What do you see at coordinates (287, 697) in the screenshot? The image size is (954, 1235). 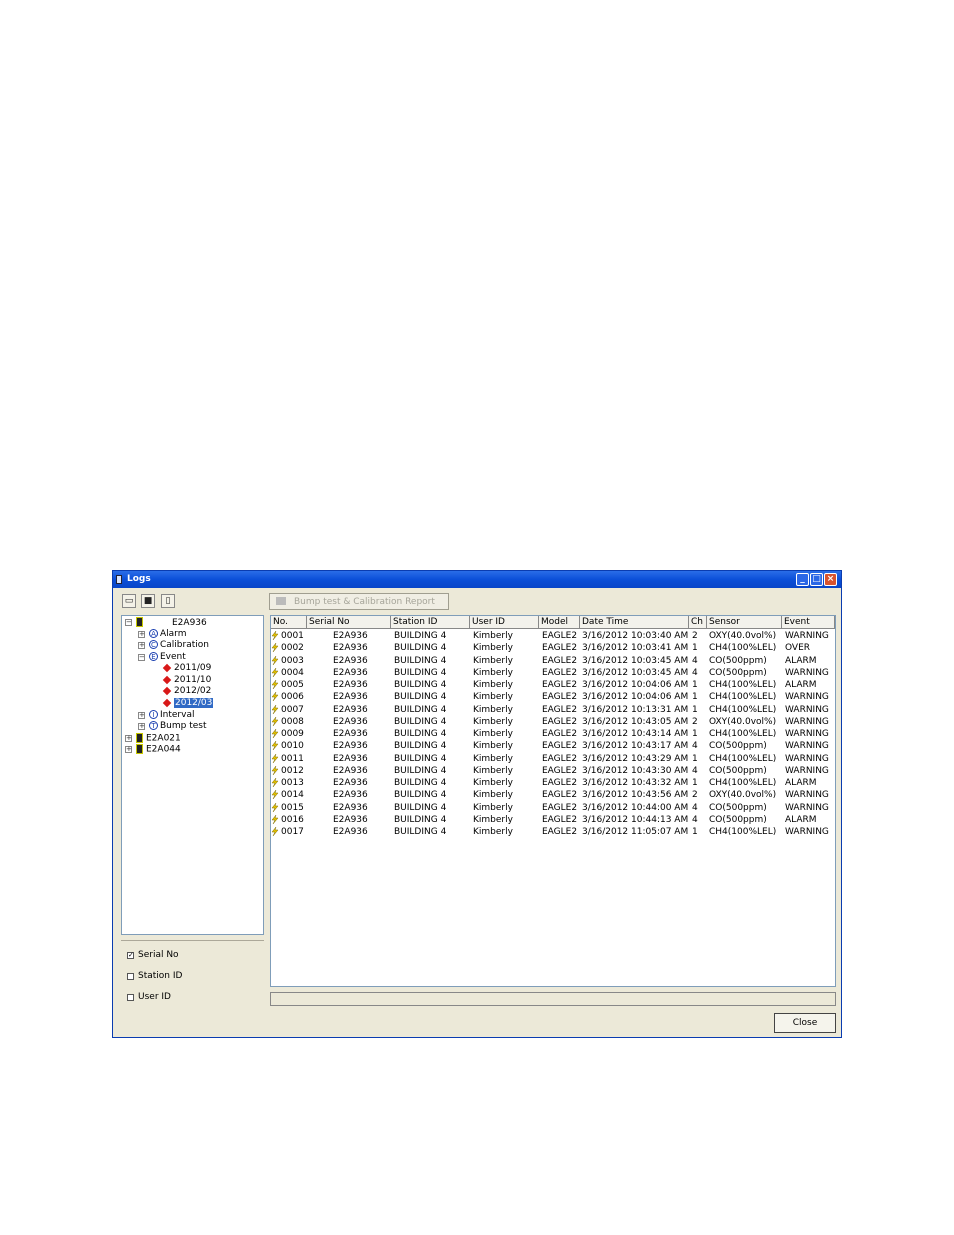 I see `cell-no: 0006` at bounding box center [287, 697].